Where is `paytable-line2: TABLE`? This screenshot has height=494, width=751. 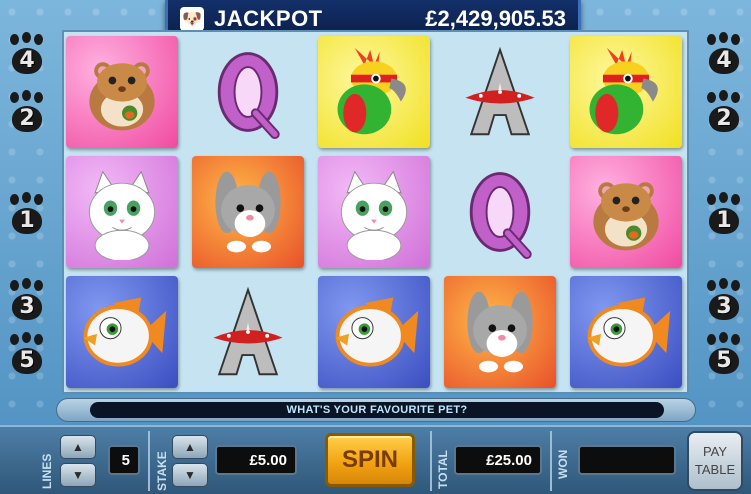
paytable-line2: TABLE is located at coordinates (715, 469).